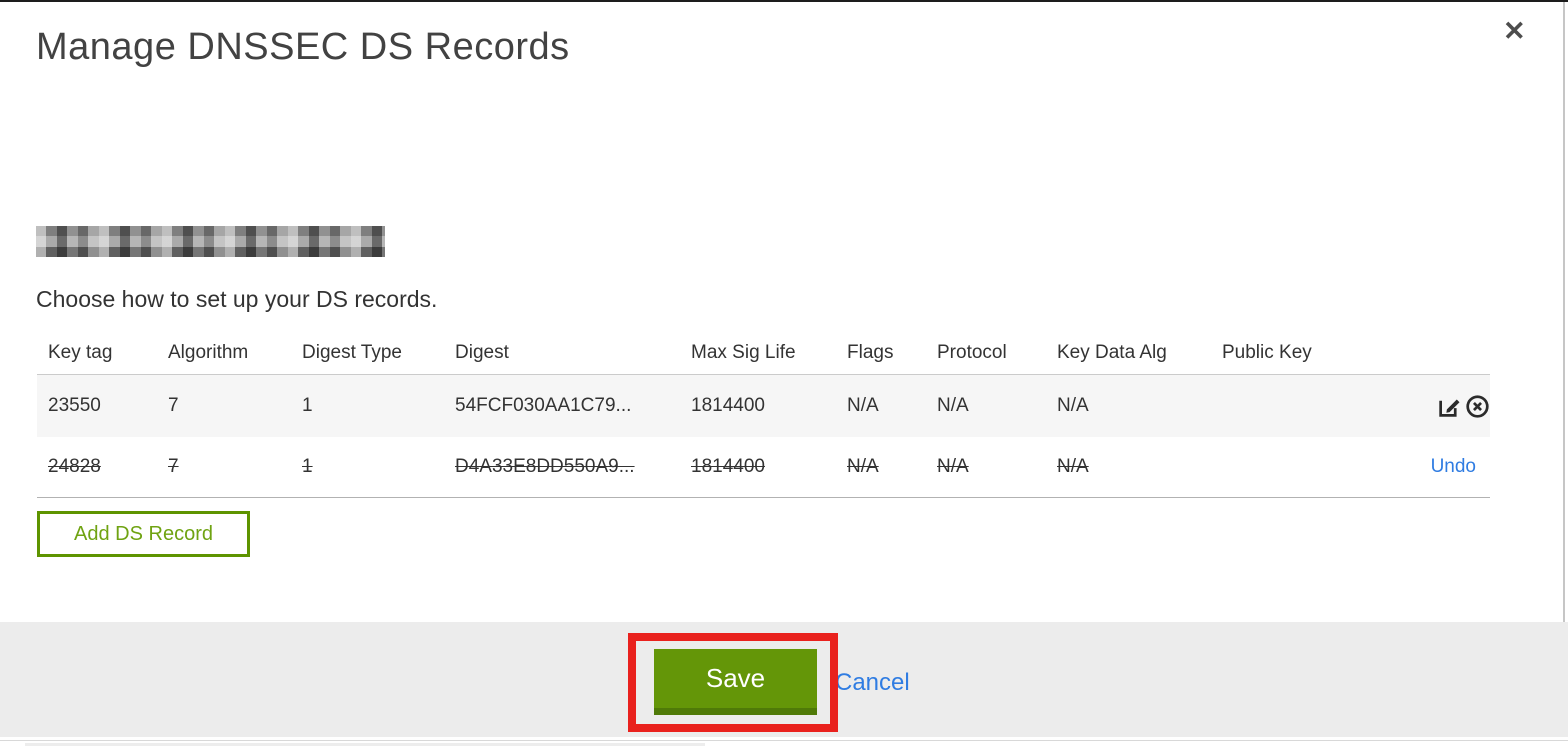 Image resolution: width=1568 pixels, height=746 pixels. I want to click on column-header-algorithm: Algorithm, so click(208, 352).